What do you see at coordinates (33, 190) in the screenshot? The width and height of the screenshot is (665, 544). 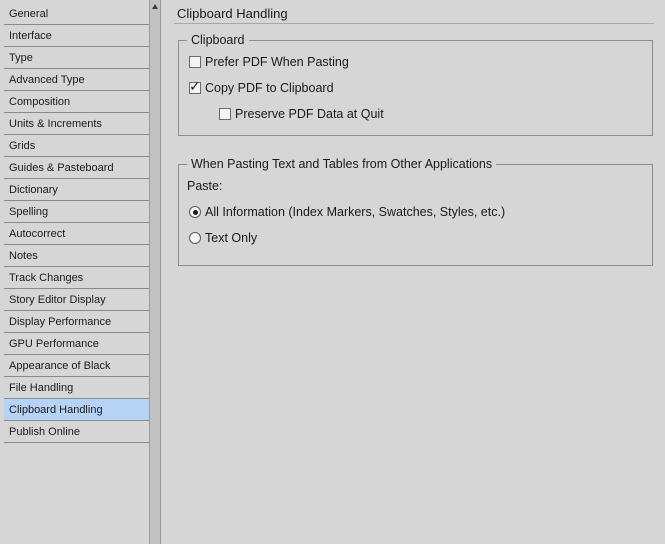 I see `sidebar-item-label: Dictionary` at bounding box center [33, 190].